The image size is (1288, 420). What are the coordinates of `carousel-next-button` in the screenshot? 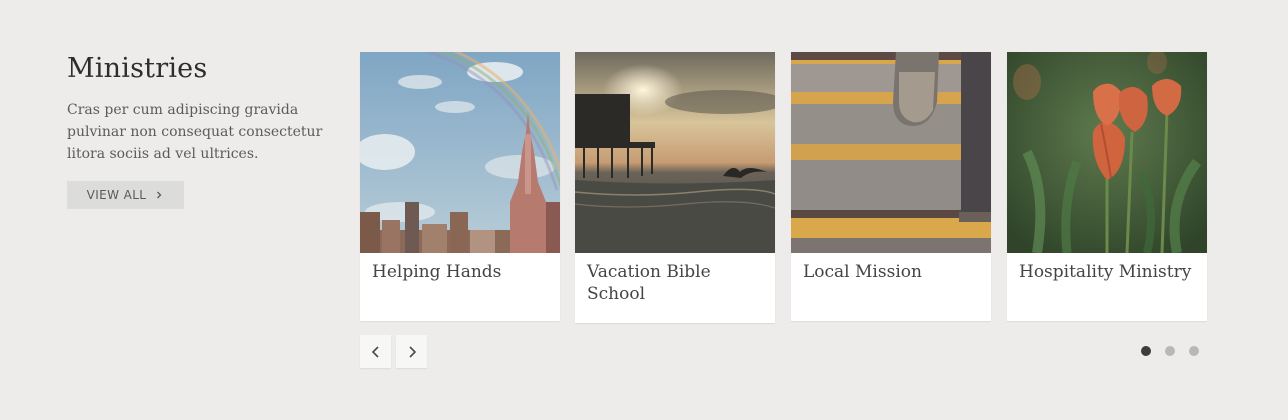 It's located at (411, 351).